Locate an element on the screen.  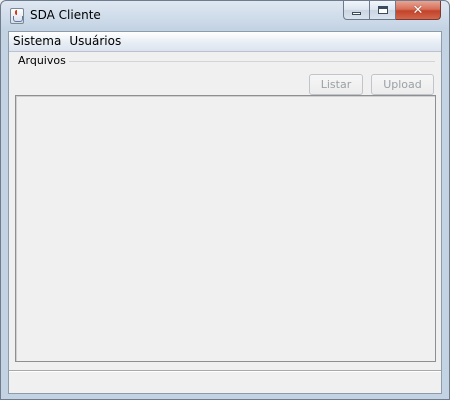
close-icon: ✕ is located at coordinates (418, 10).